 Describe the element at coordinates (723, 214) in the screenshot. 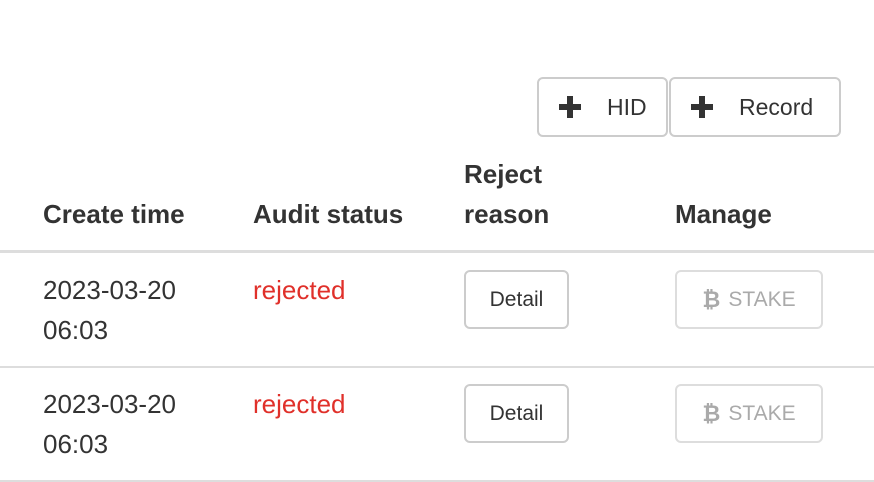

I see `header-manage: Manage` at that location.